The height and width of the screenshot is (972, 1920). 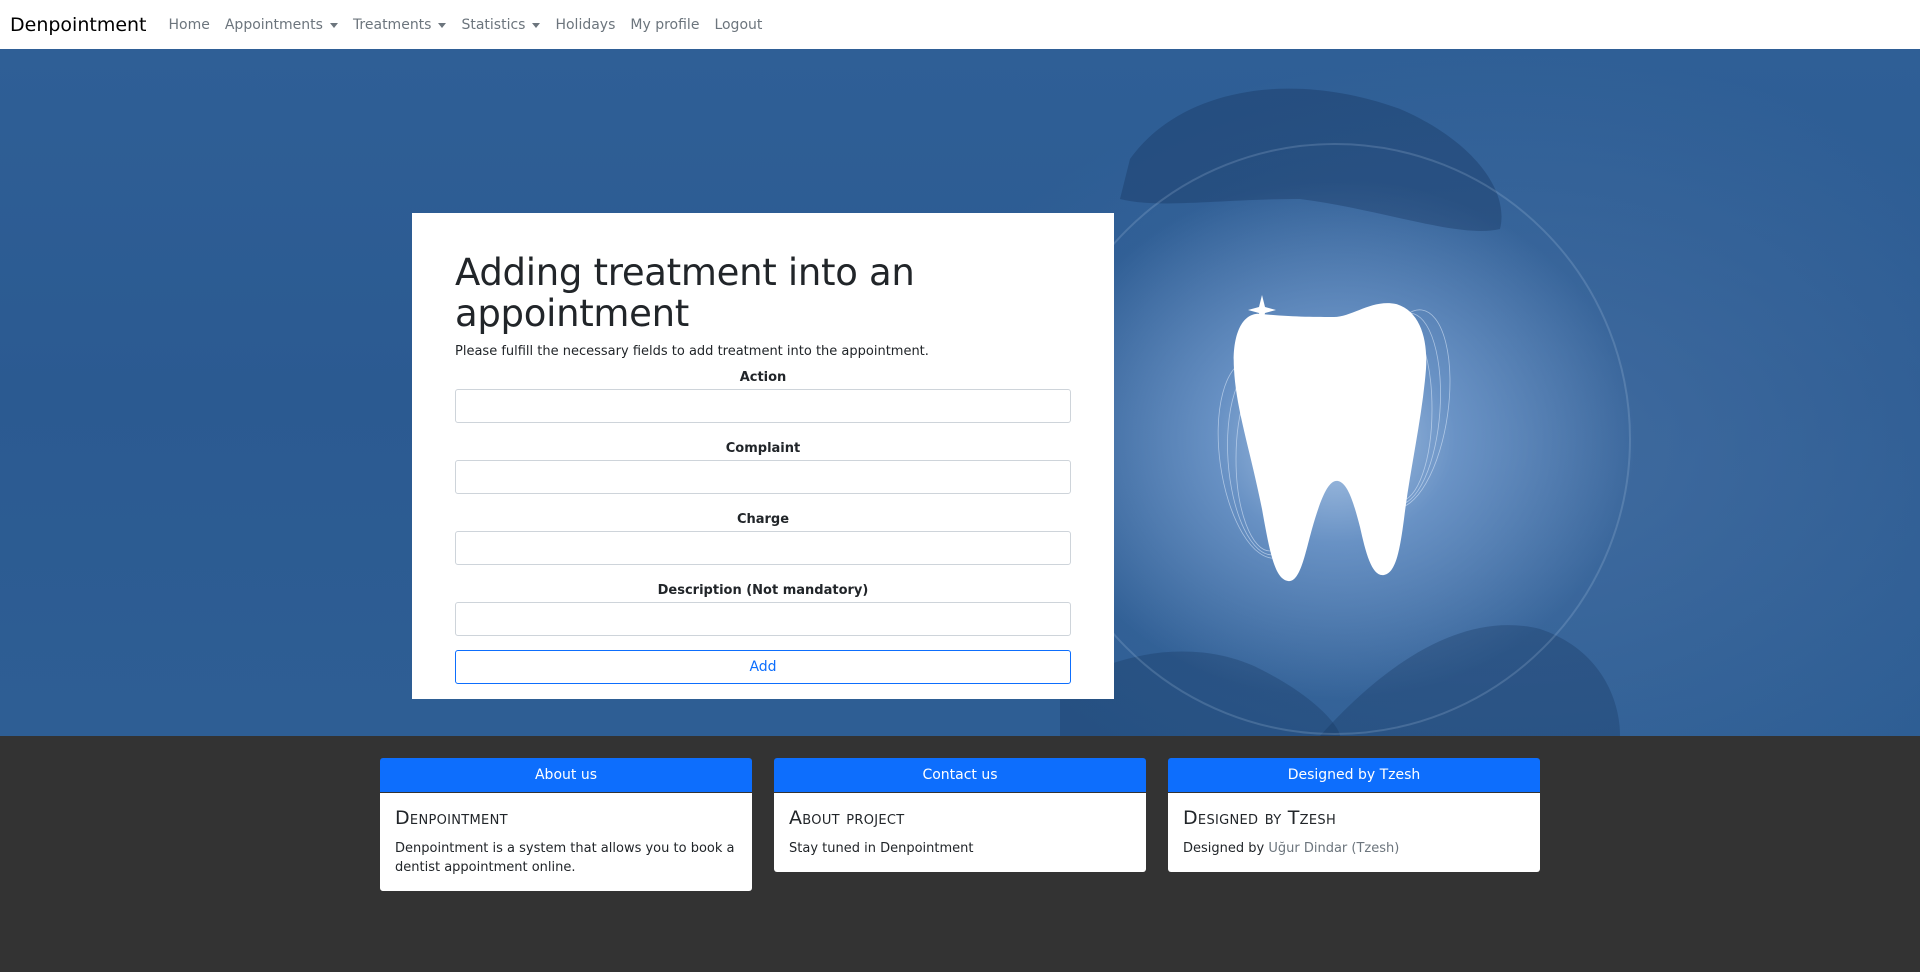 What do you see at coordinates (763, 477) in the screenshot?
I see `complaint-input` at bounding box center [763, 477].